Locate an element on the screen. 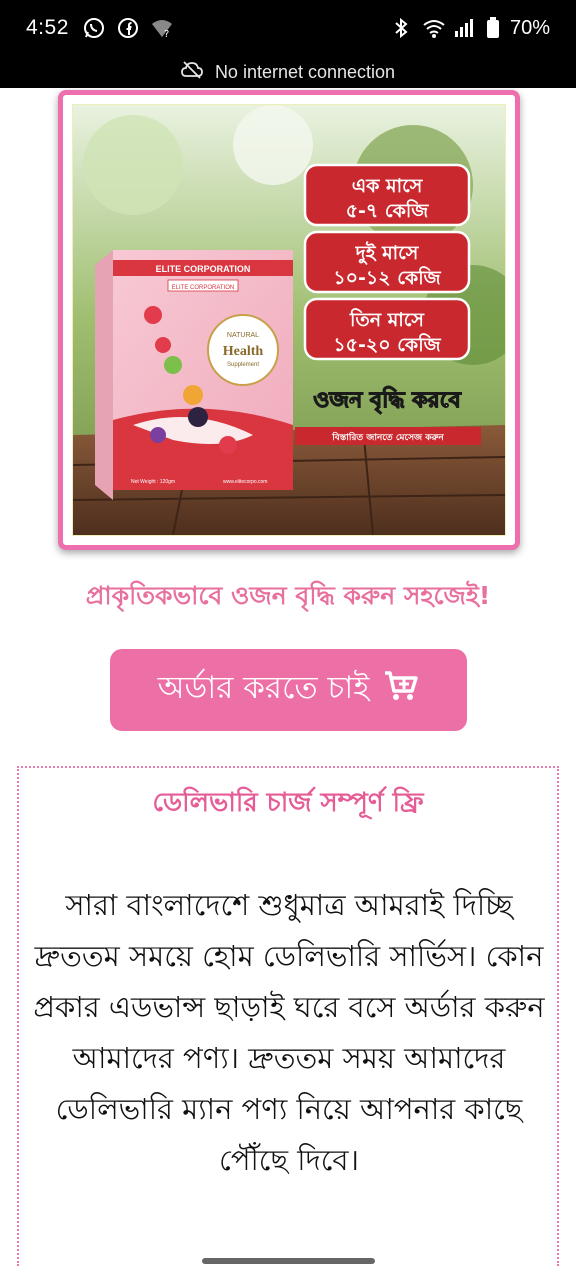 The image size is (576, 1280). status-bar: 4:52 ? 70% is located at coordinates (288, 28).